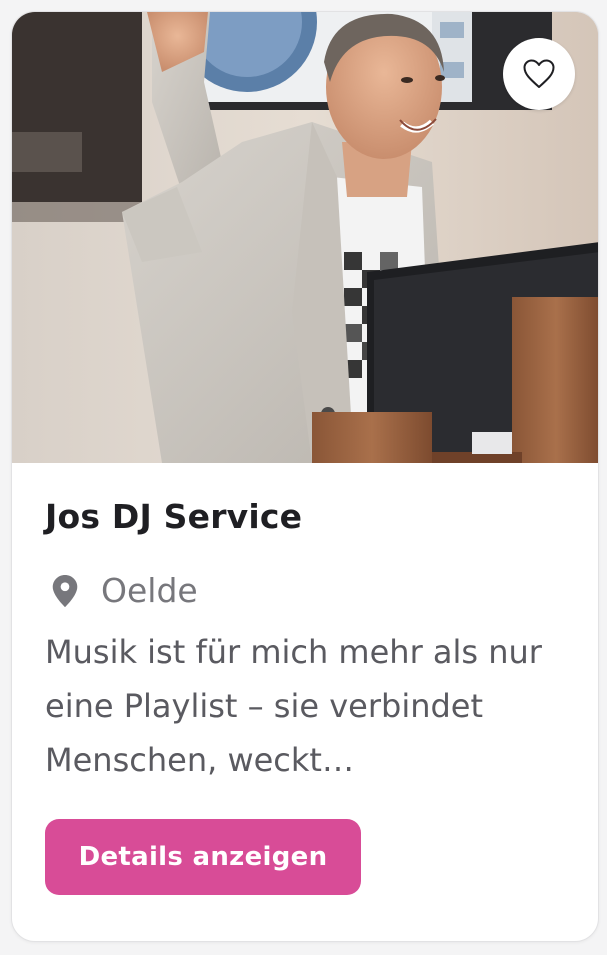 This screenshot has width=607, height=955. I want to click on map-pin-icon, so click(65, 591).